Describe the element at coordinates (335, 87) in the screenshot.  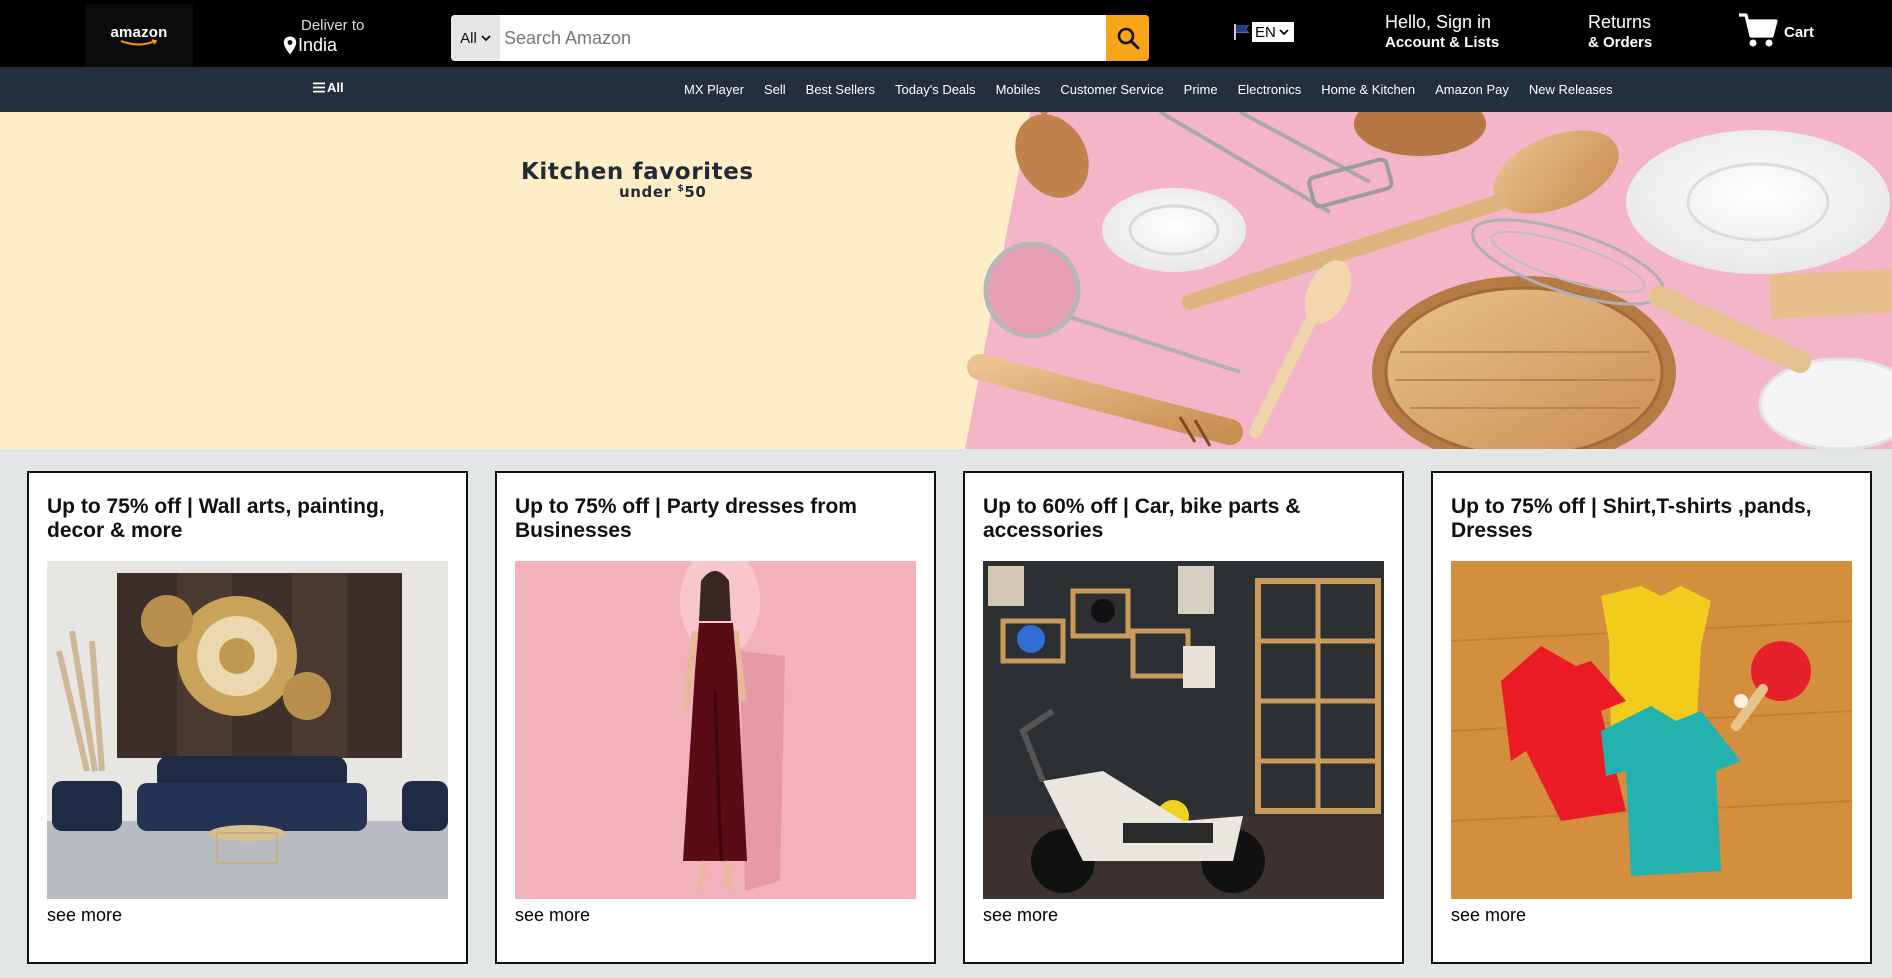
I see `all-menu-label: All` at that location.